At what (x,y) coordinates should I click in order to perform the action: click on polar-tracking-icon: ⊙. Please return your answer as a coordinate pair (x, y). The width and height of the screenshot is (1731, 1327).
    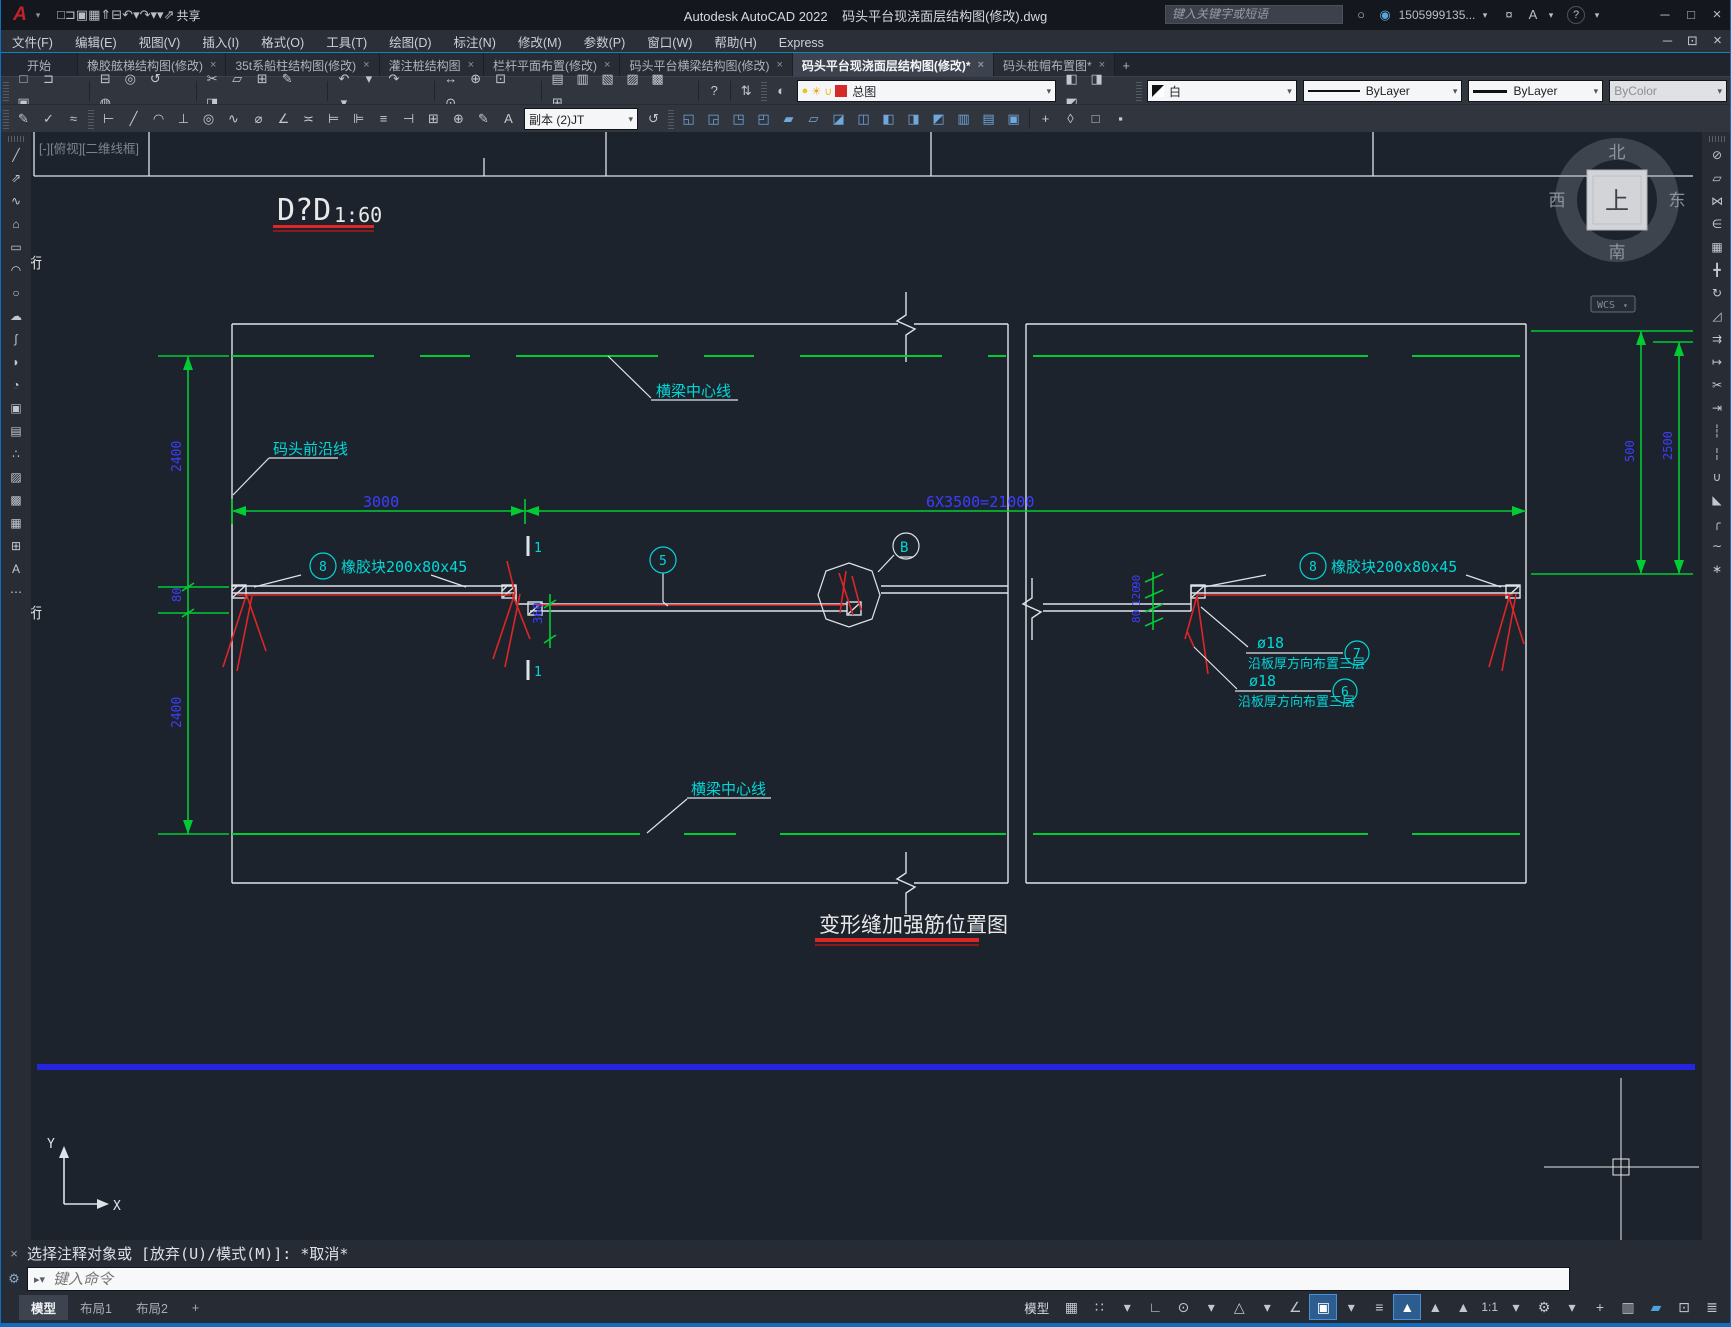
    Looking at the image, I should click on (1183, 1307).